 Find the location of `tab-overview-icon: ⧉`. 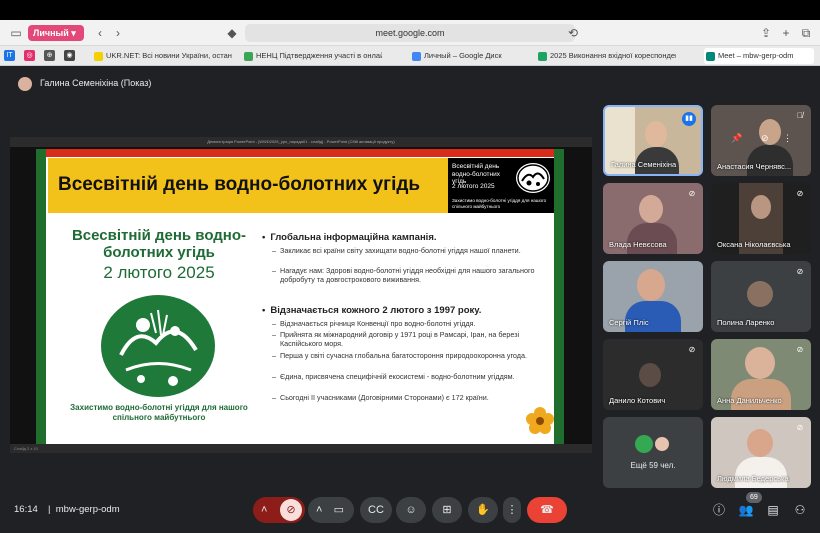

tab-overview-icon: ⧉ is located at coordinates (806, 33).